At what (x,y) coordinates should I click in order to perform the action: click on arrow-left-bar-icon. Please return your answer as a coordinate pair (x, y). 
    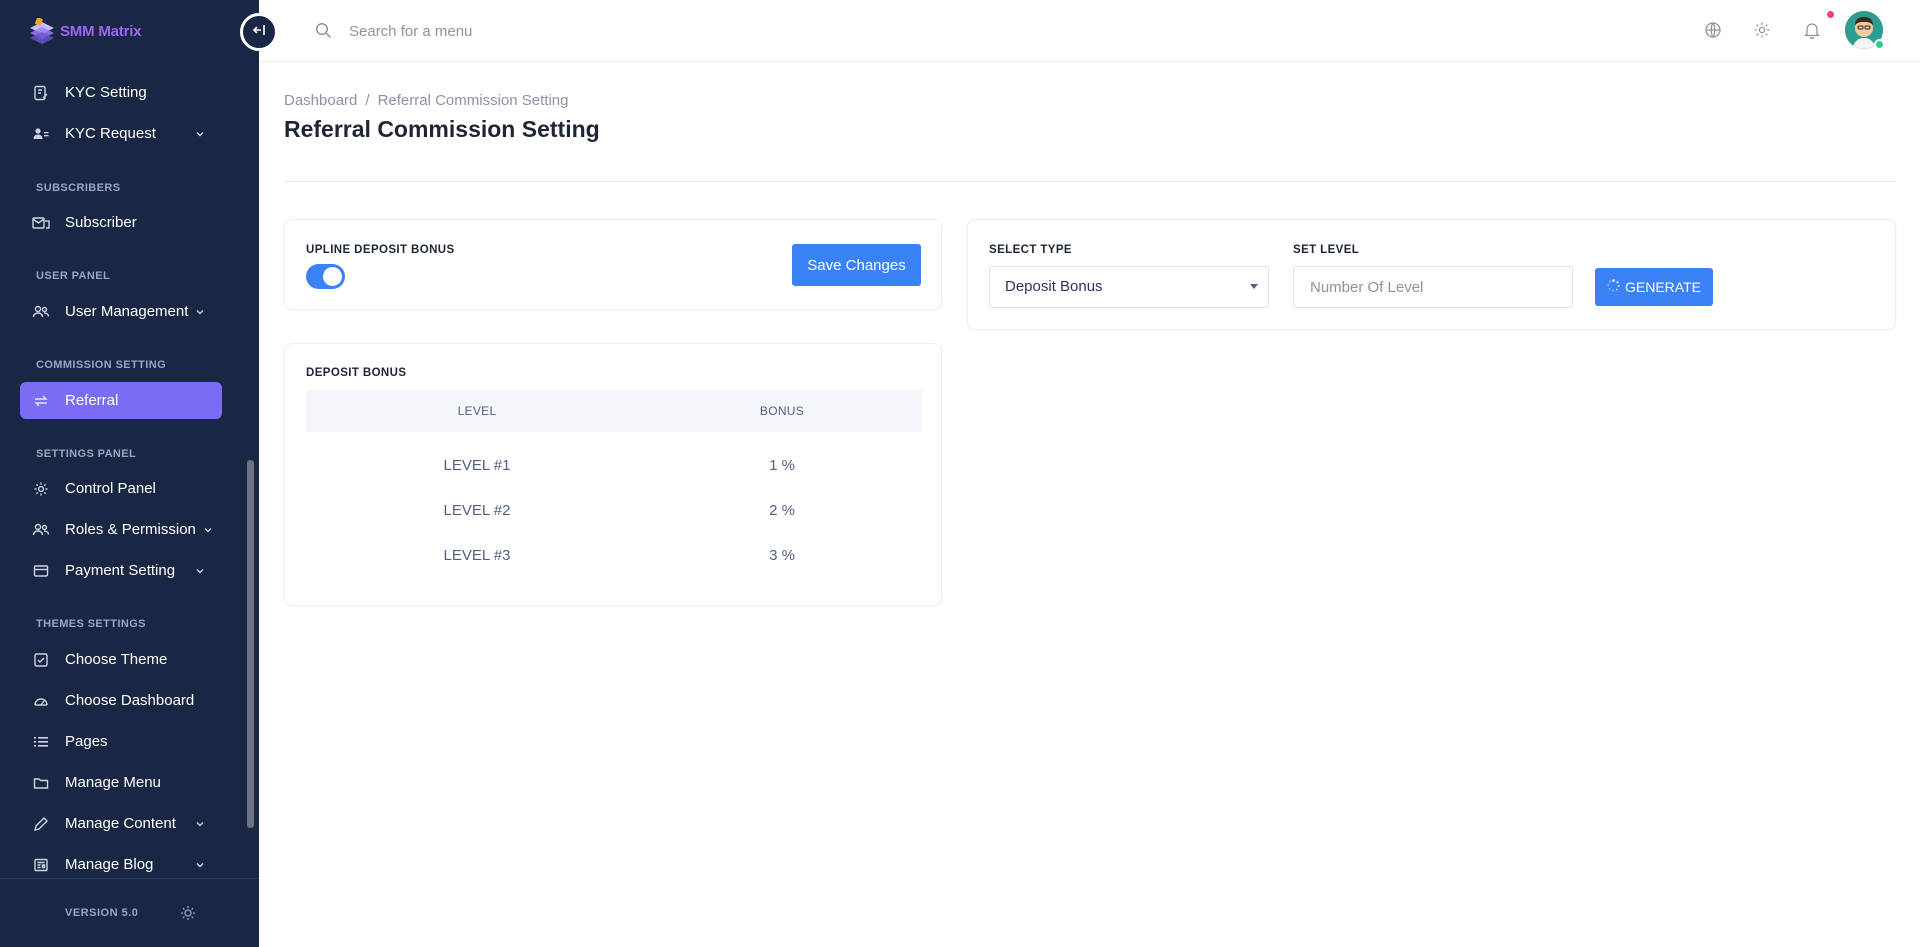
    Looking at the image, I should click on (259, 32).